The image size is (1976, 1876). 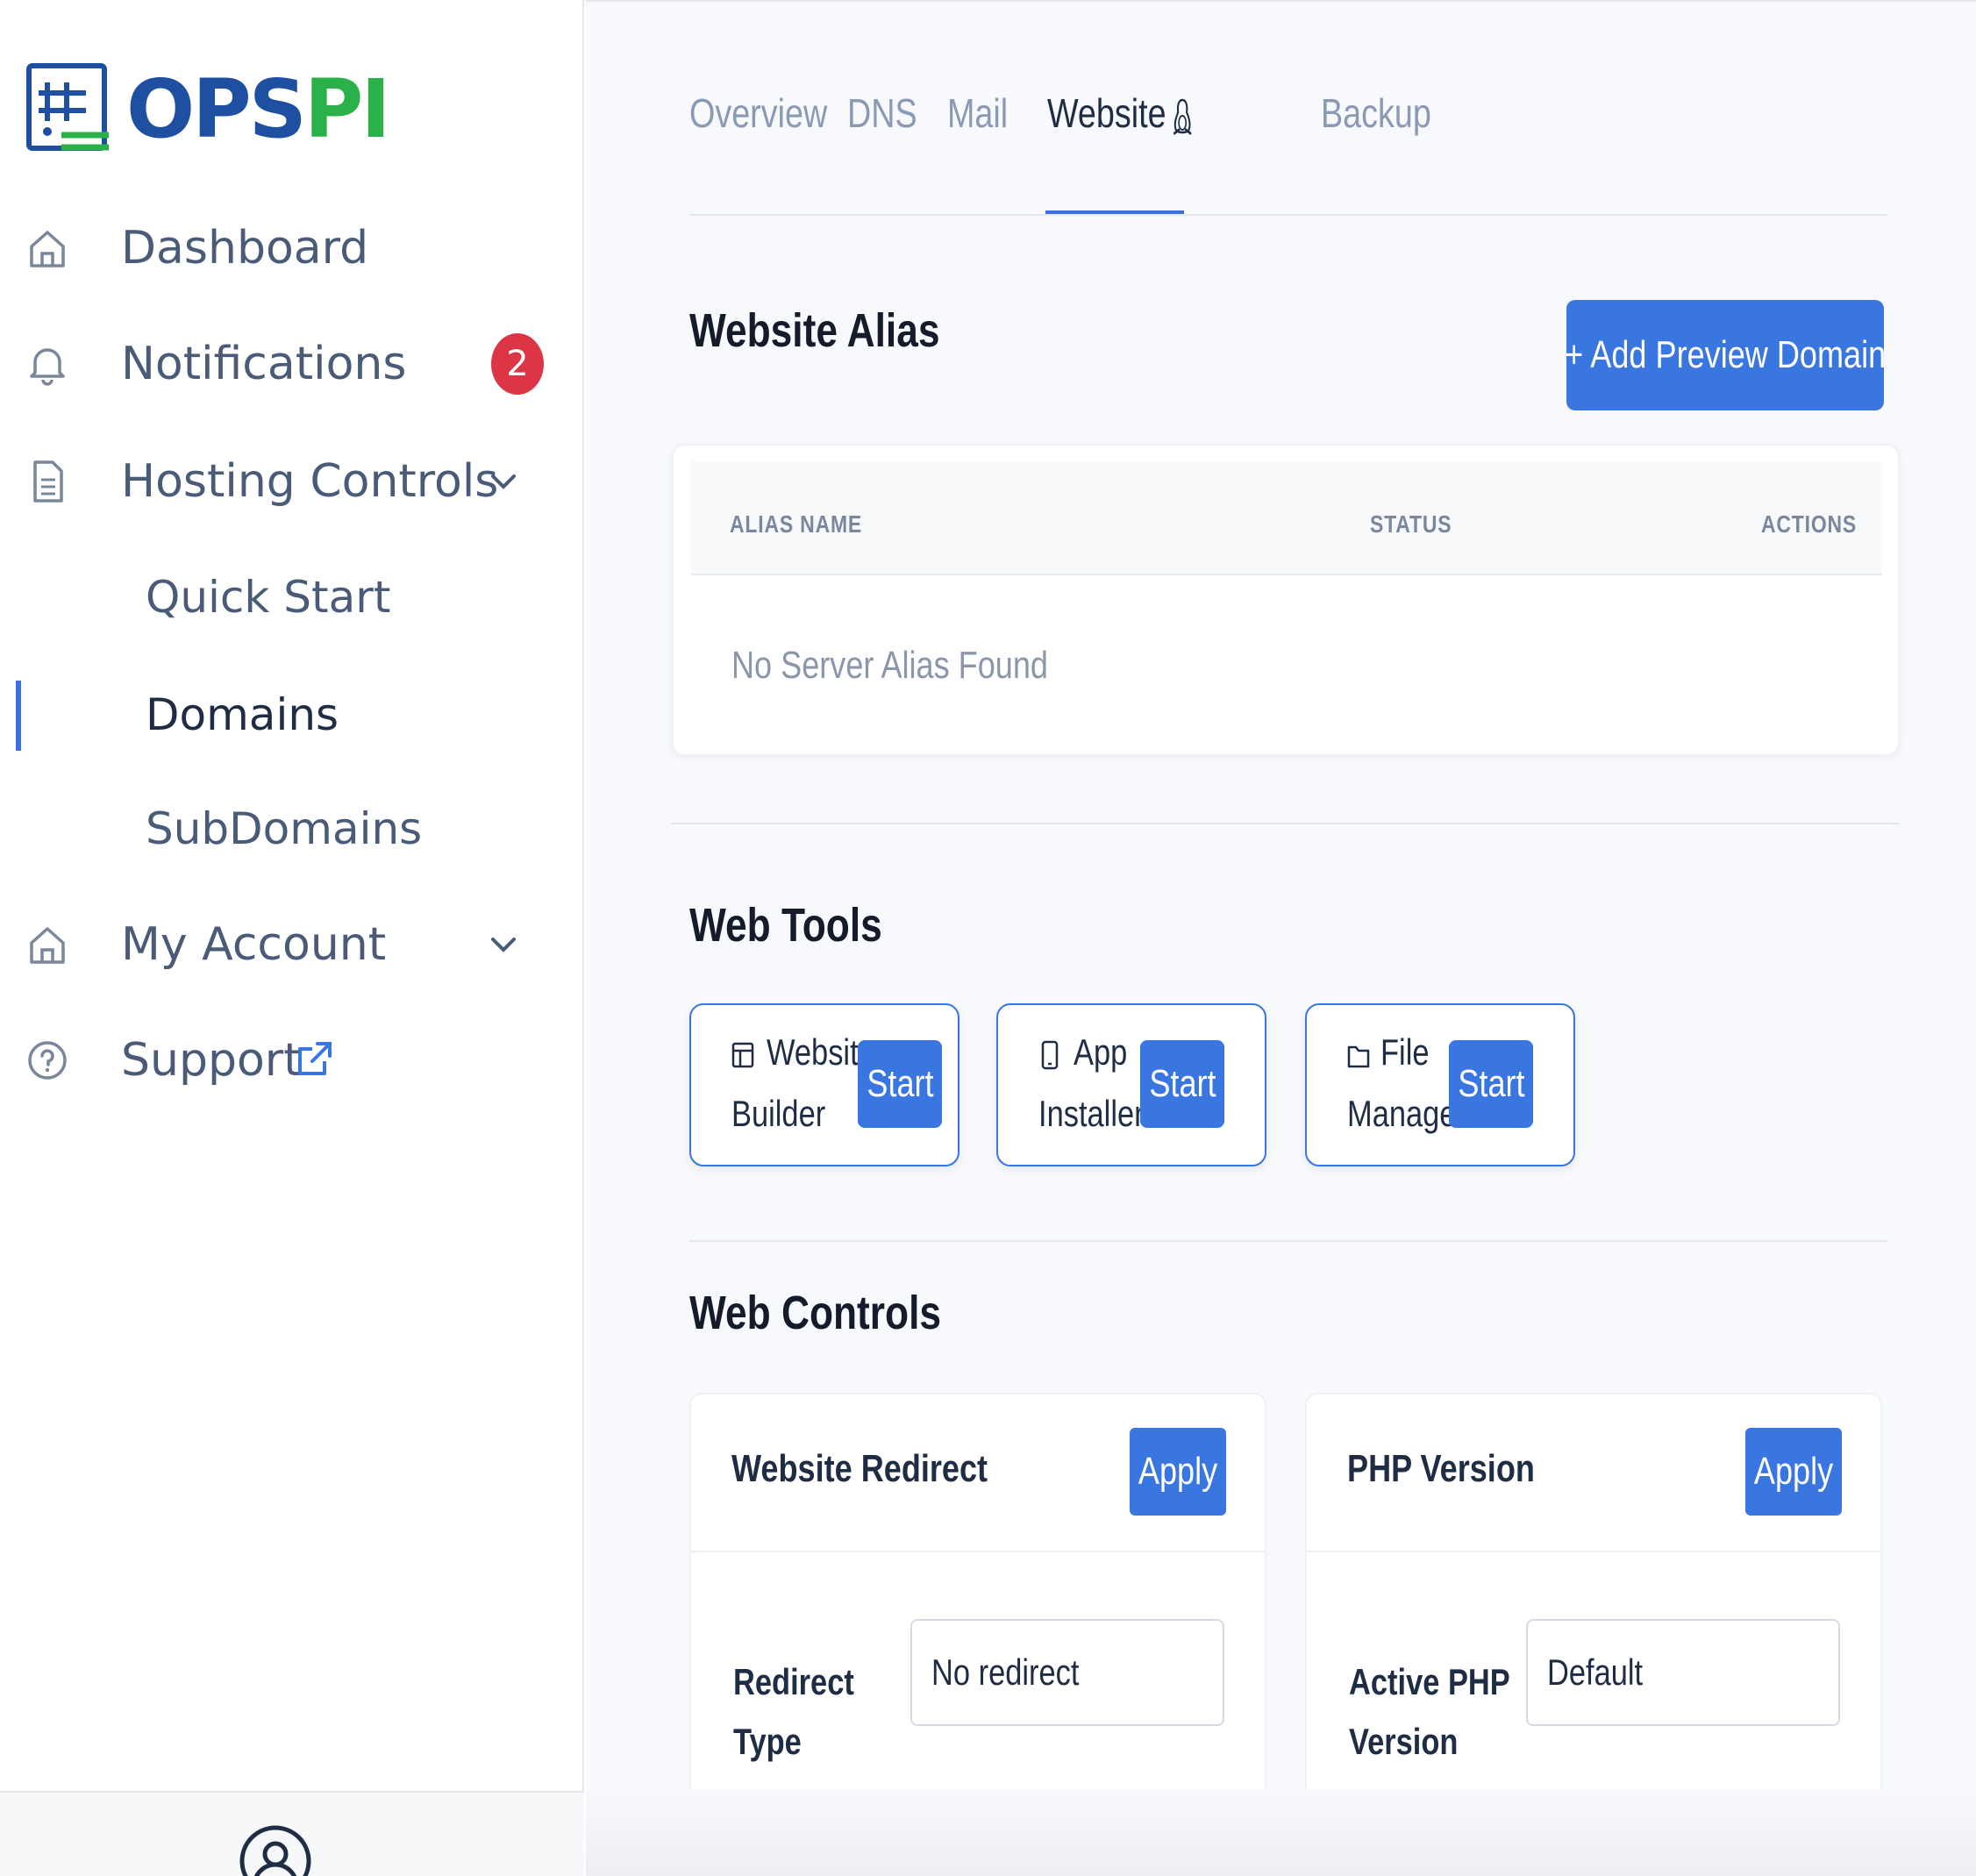 I want to click on sidebar-item-label: Support, so click(x=211, y=1060).